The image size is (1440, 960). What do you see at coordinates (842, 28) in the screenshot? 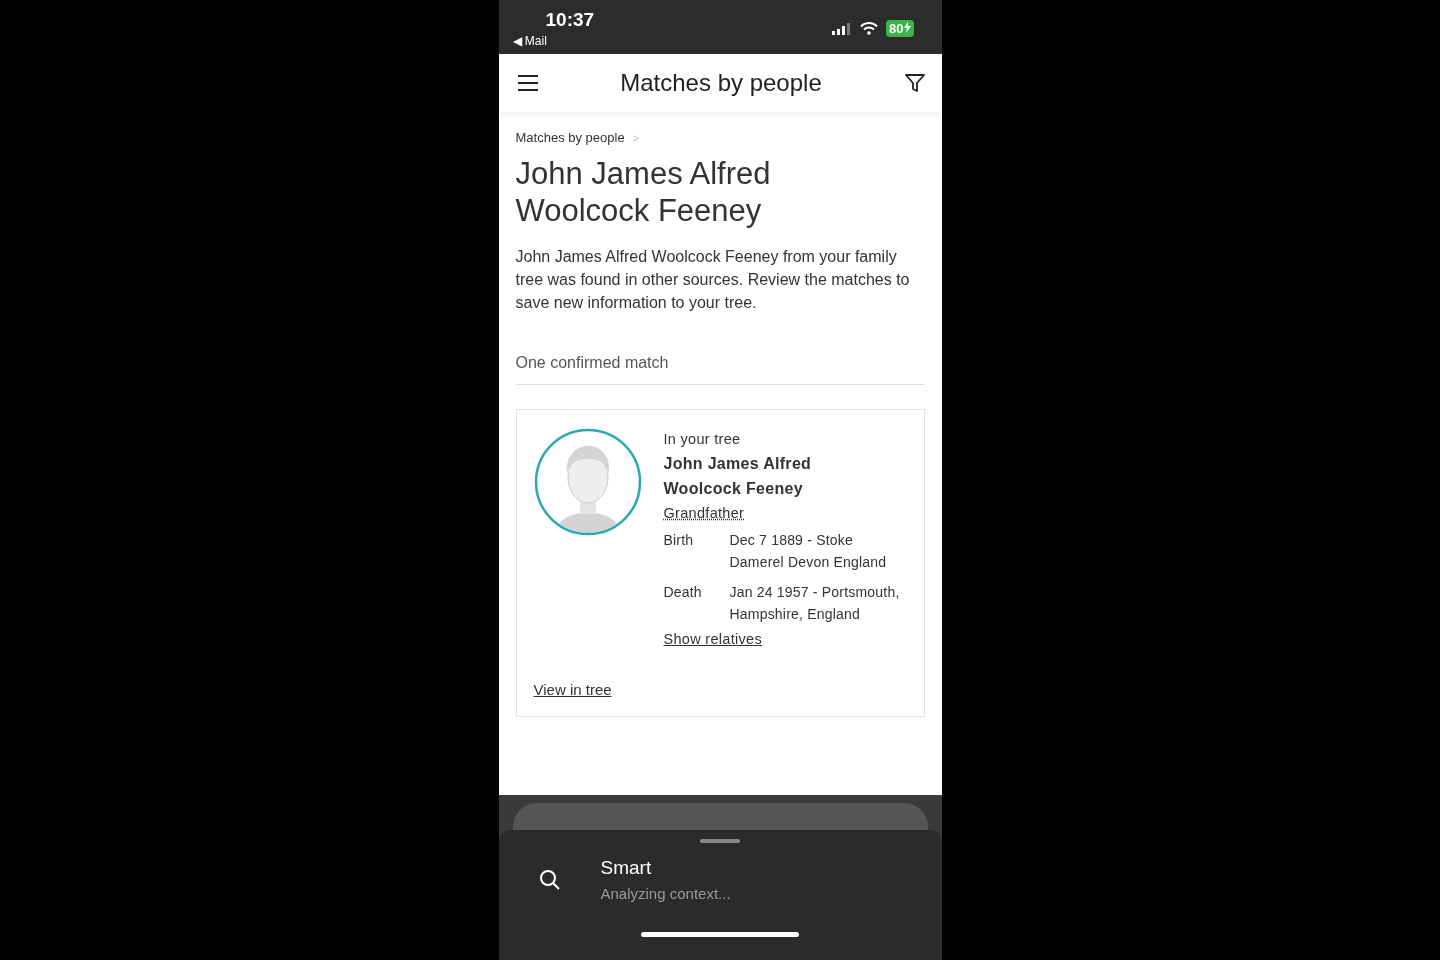
I see `signal-icon` at bounding box center [842, 28].